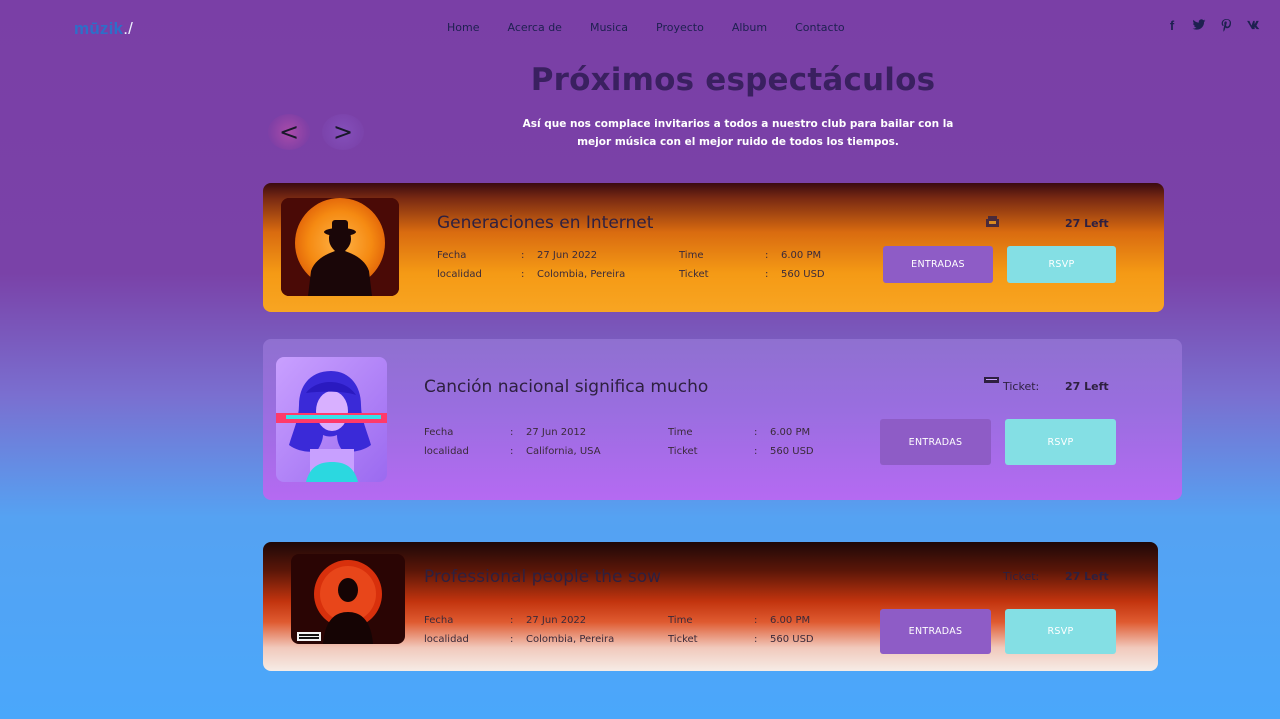 This screenshot has width=1280, height=719. What do you see at coordinates (680, 28) in the screenshot?
I see `nav-item-proyecto: Proyecto` at bounding box center [680, 28].